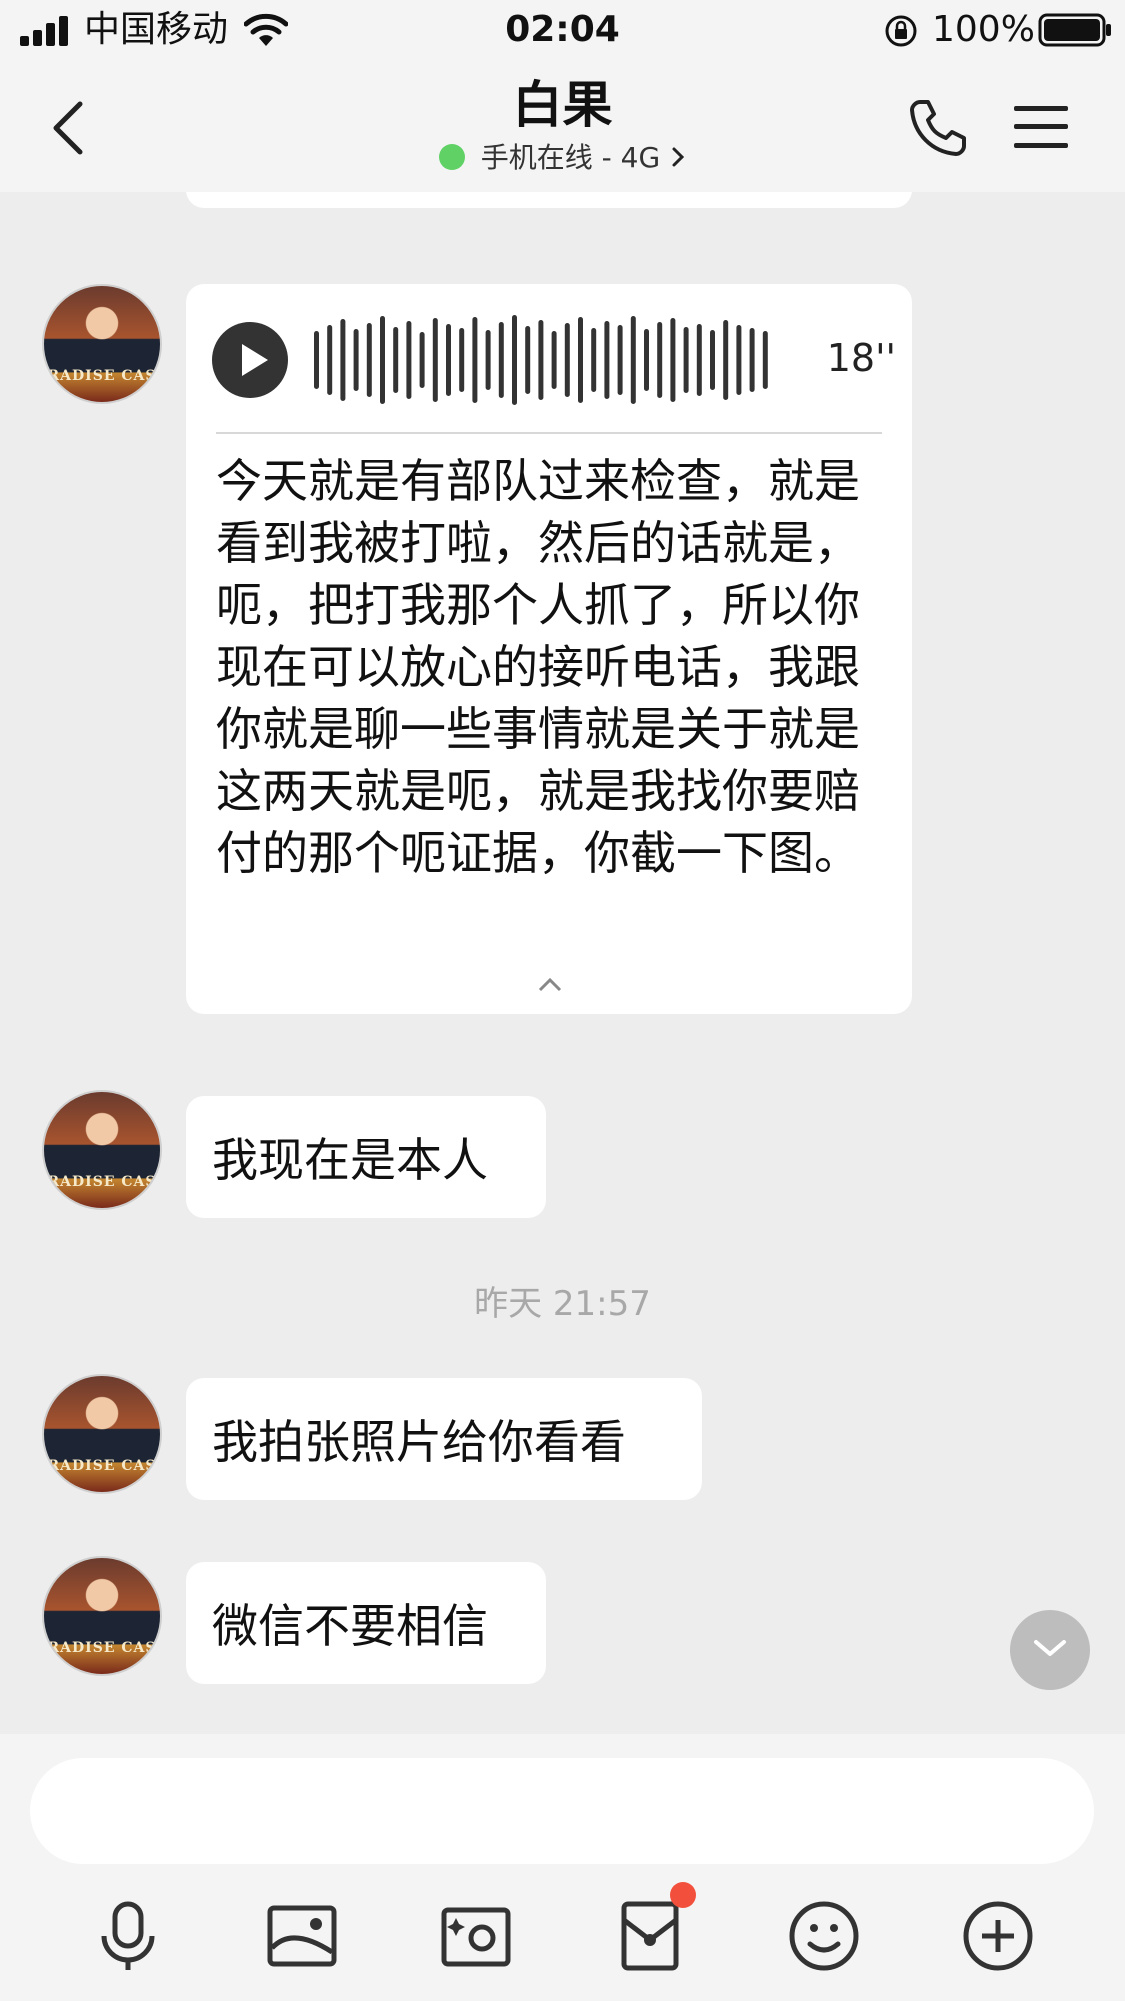  What do you see at coordinates (350, 1160) in the screenshot?
I see `message-text: 我现在是本人` at bounding box center [350, 1160].